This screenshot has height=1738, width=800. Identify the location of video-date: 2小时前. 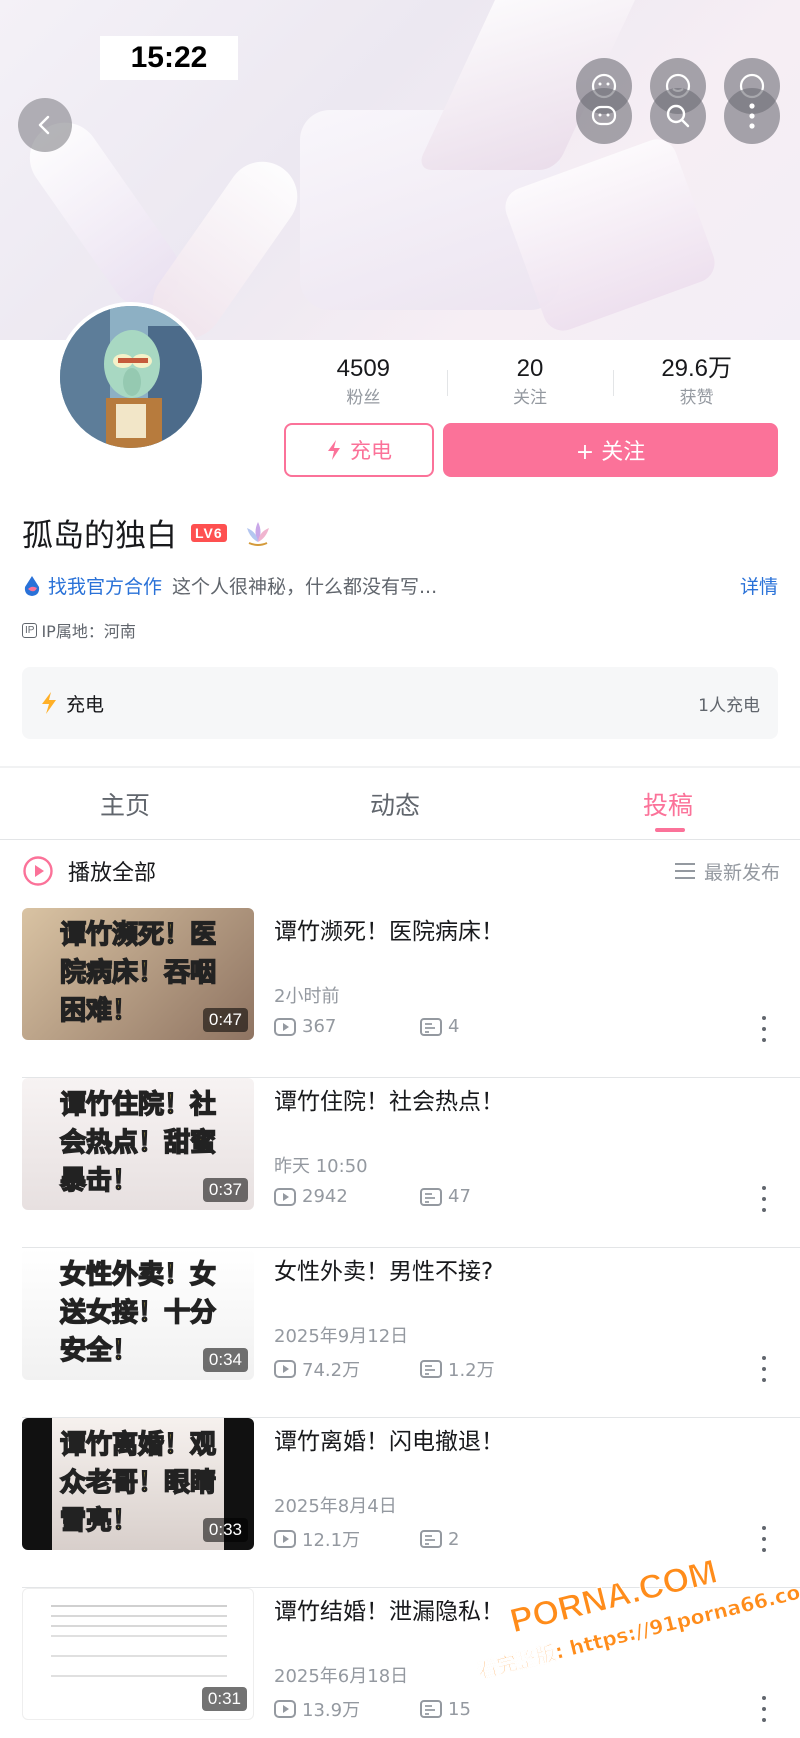
(307, 996).